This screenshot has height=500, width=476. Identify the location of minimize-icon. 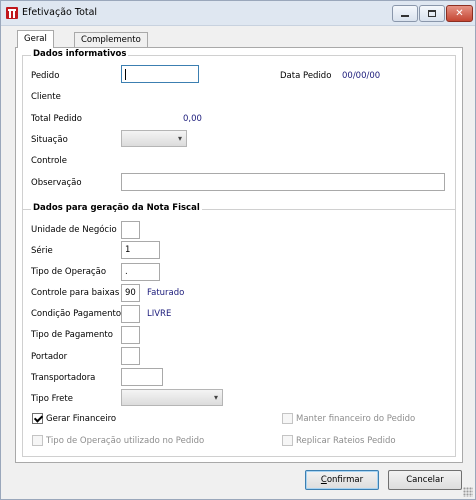
(405, 16).